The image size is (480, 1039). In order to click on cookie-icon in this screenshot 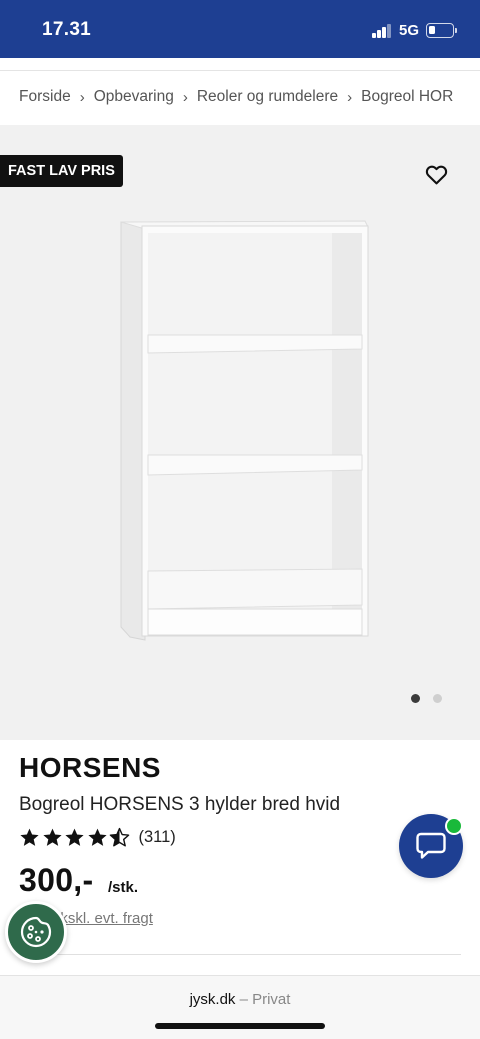, I will do `click(36, 932)`.